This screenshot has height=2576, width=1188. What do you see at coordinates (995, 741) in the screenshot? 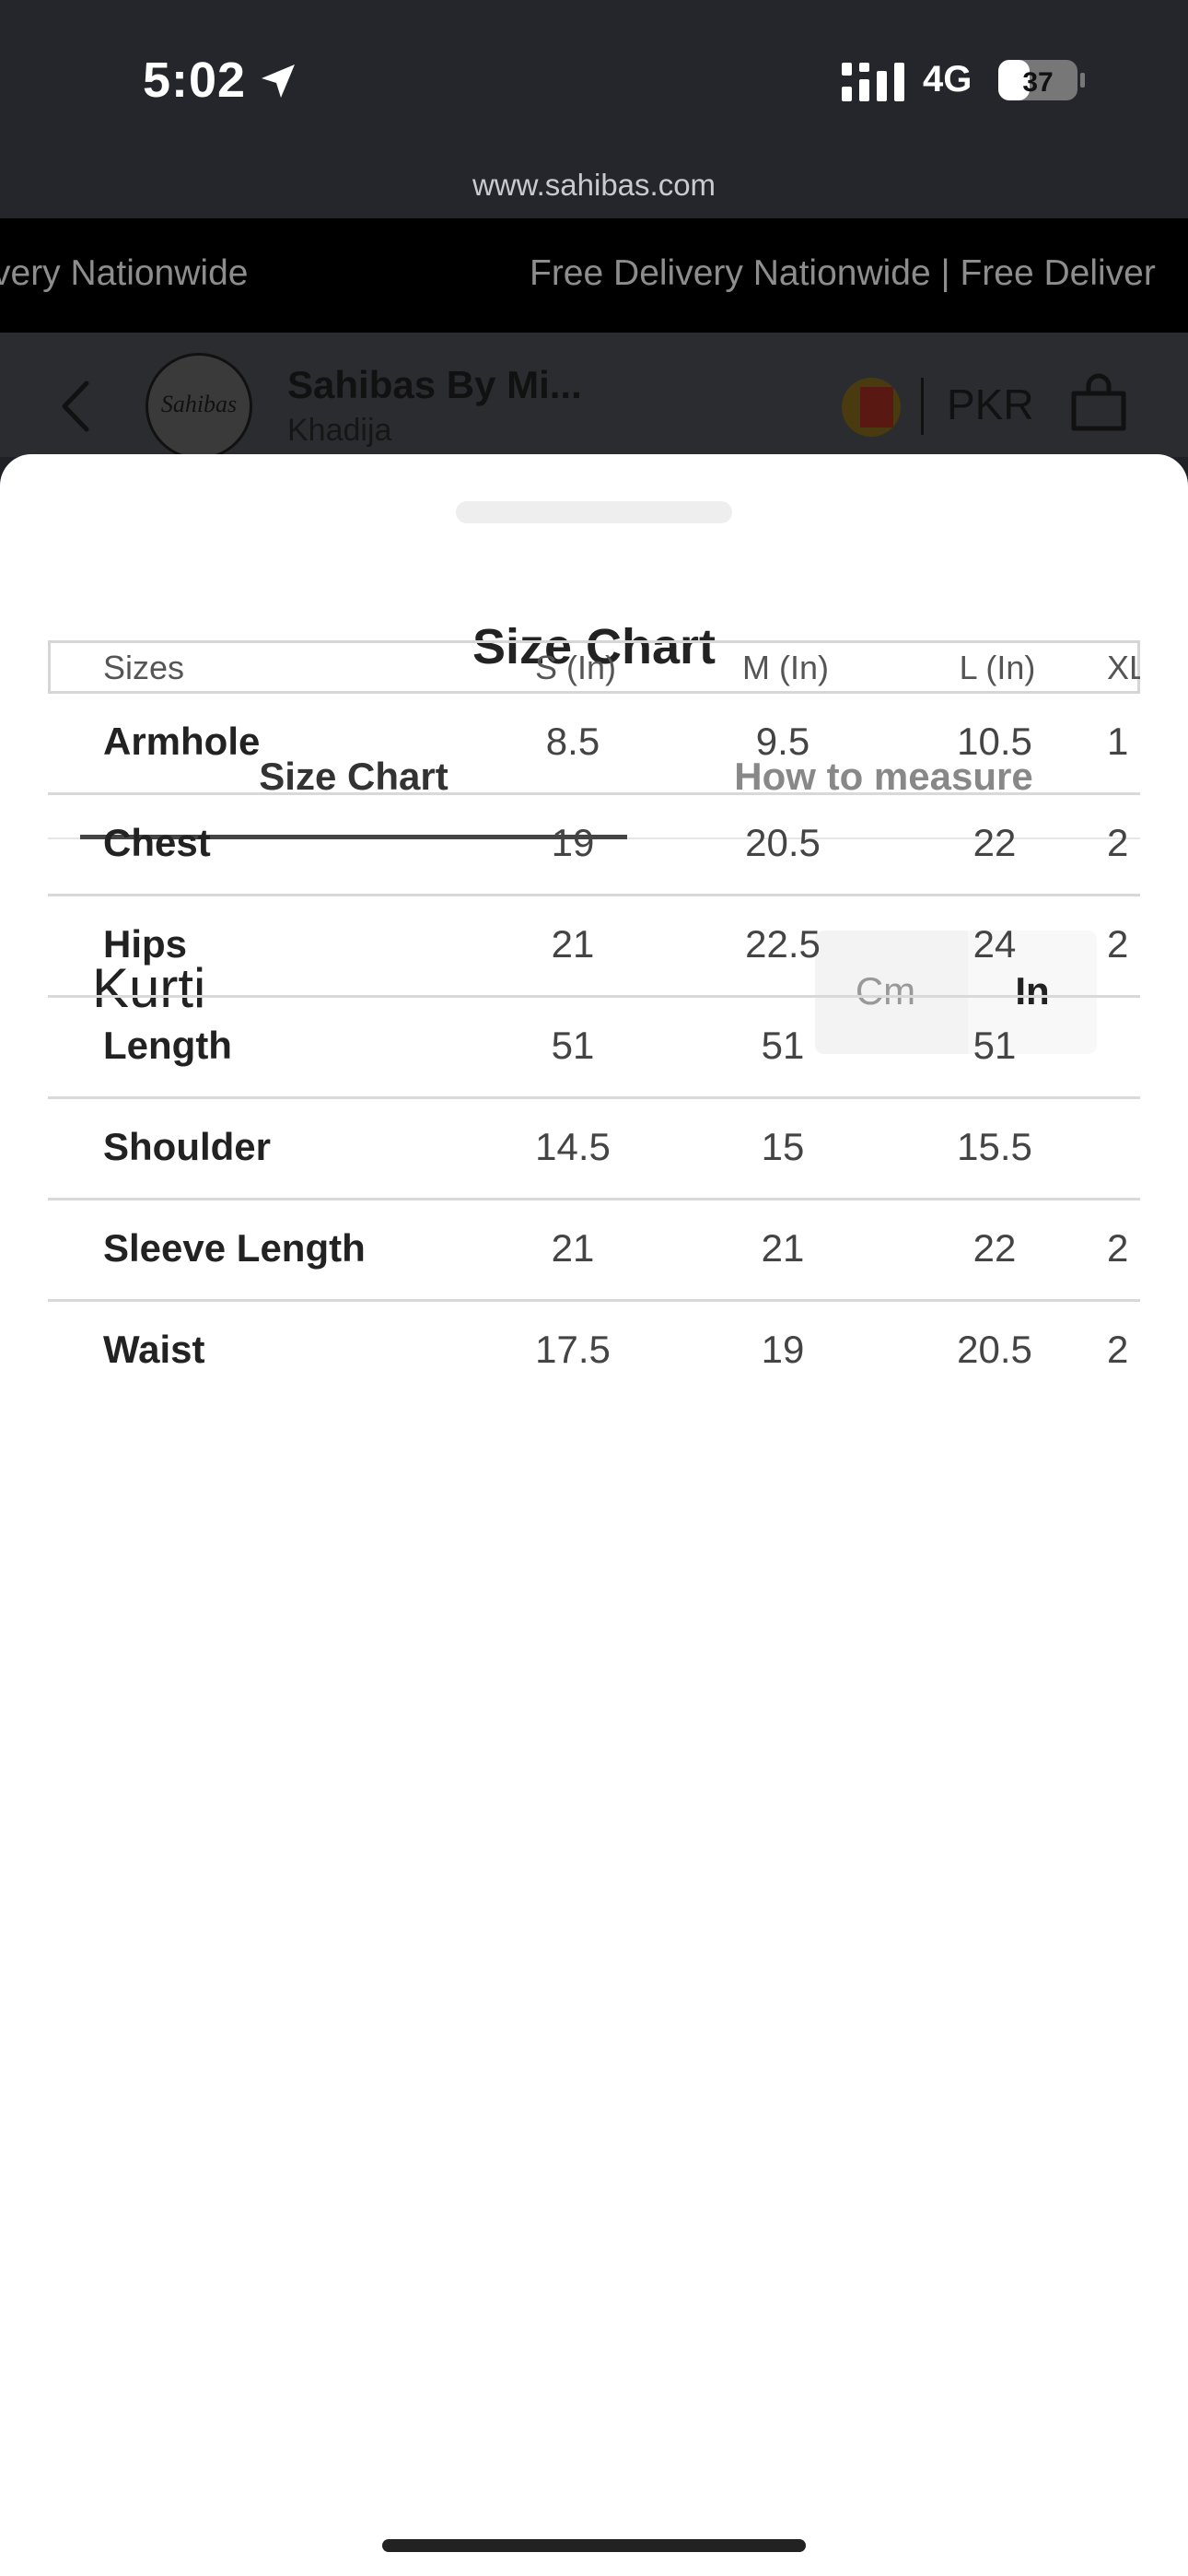
I see `cell-l: 10.5` at bounding box center [995, 741].